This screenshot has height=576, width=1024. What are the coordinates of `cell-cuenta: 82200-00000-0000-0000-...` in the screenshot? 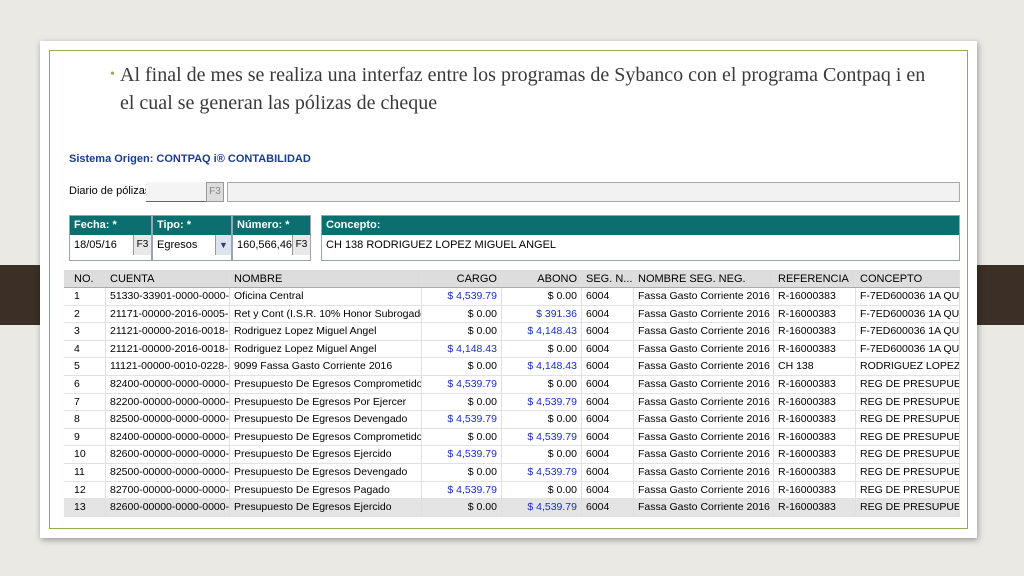 It's located at (168, 402).